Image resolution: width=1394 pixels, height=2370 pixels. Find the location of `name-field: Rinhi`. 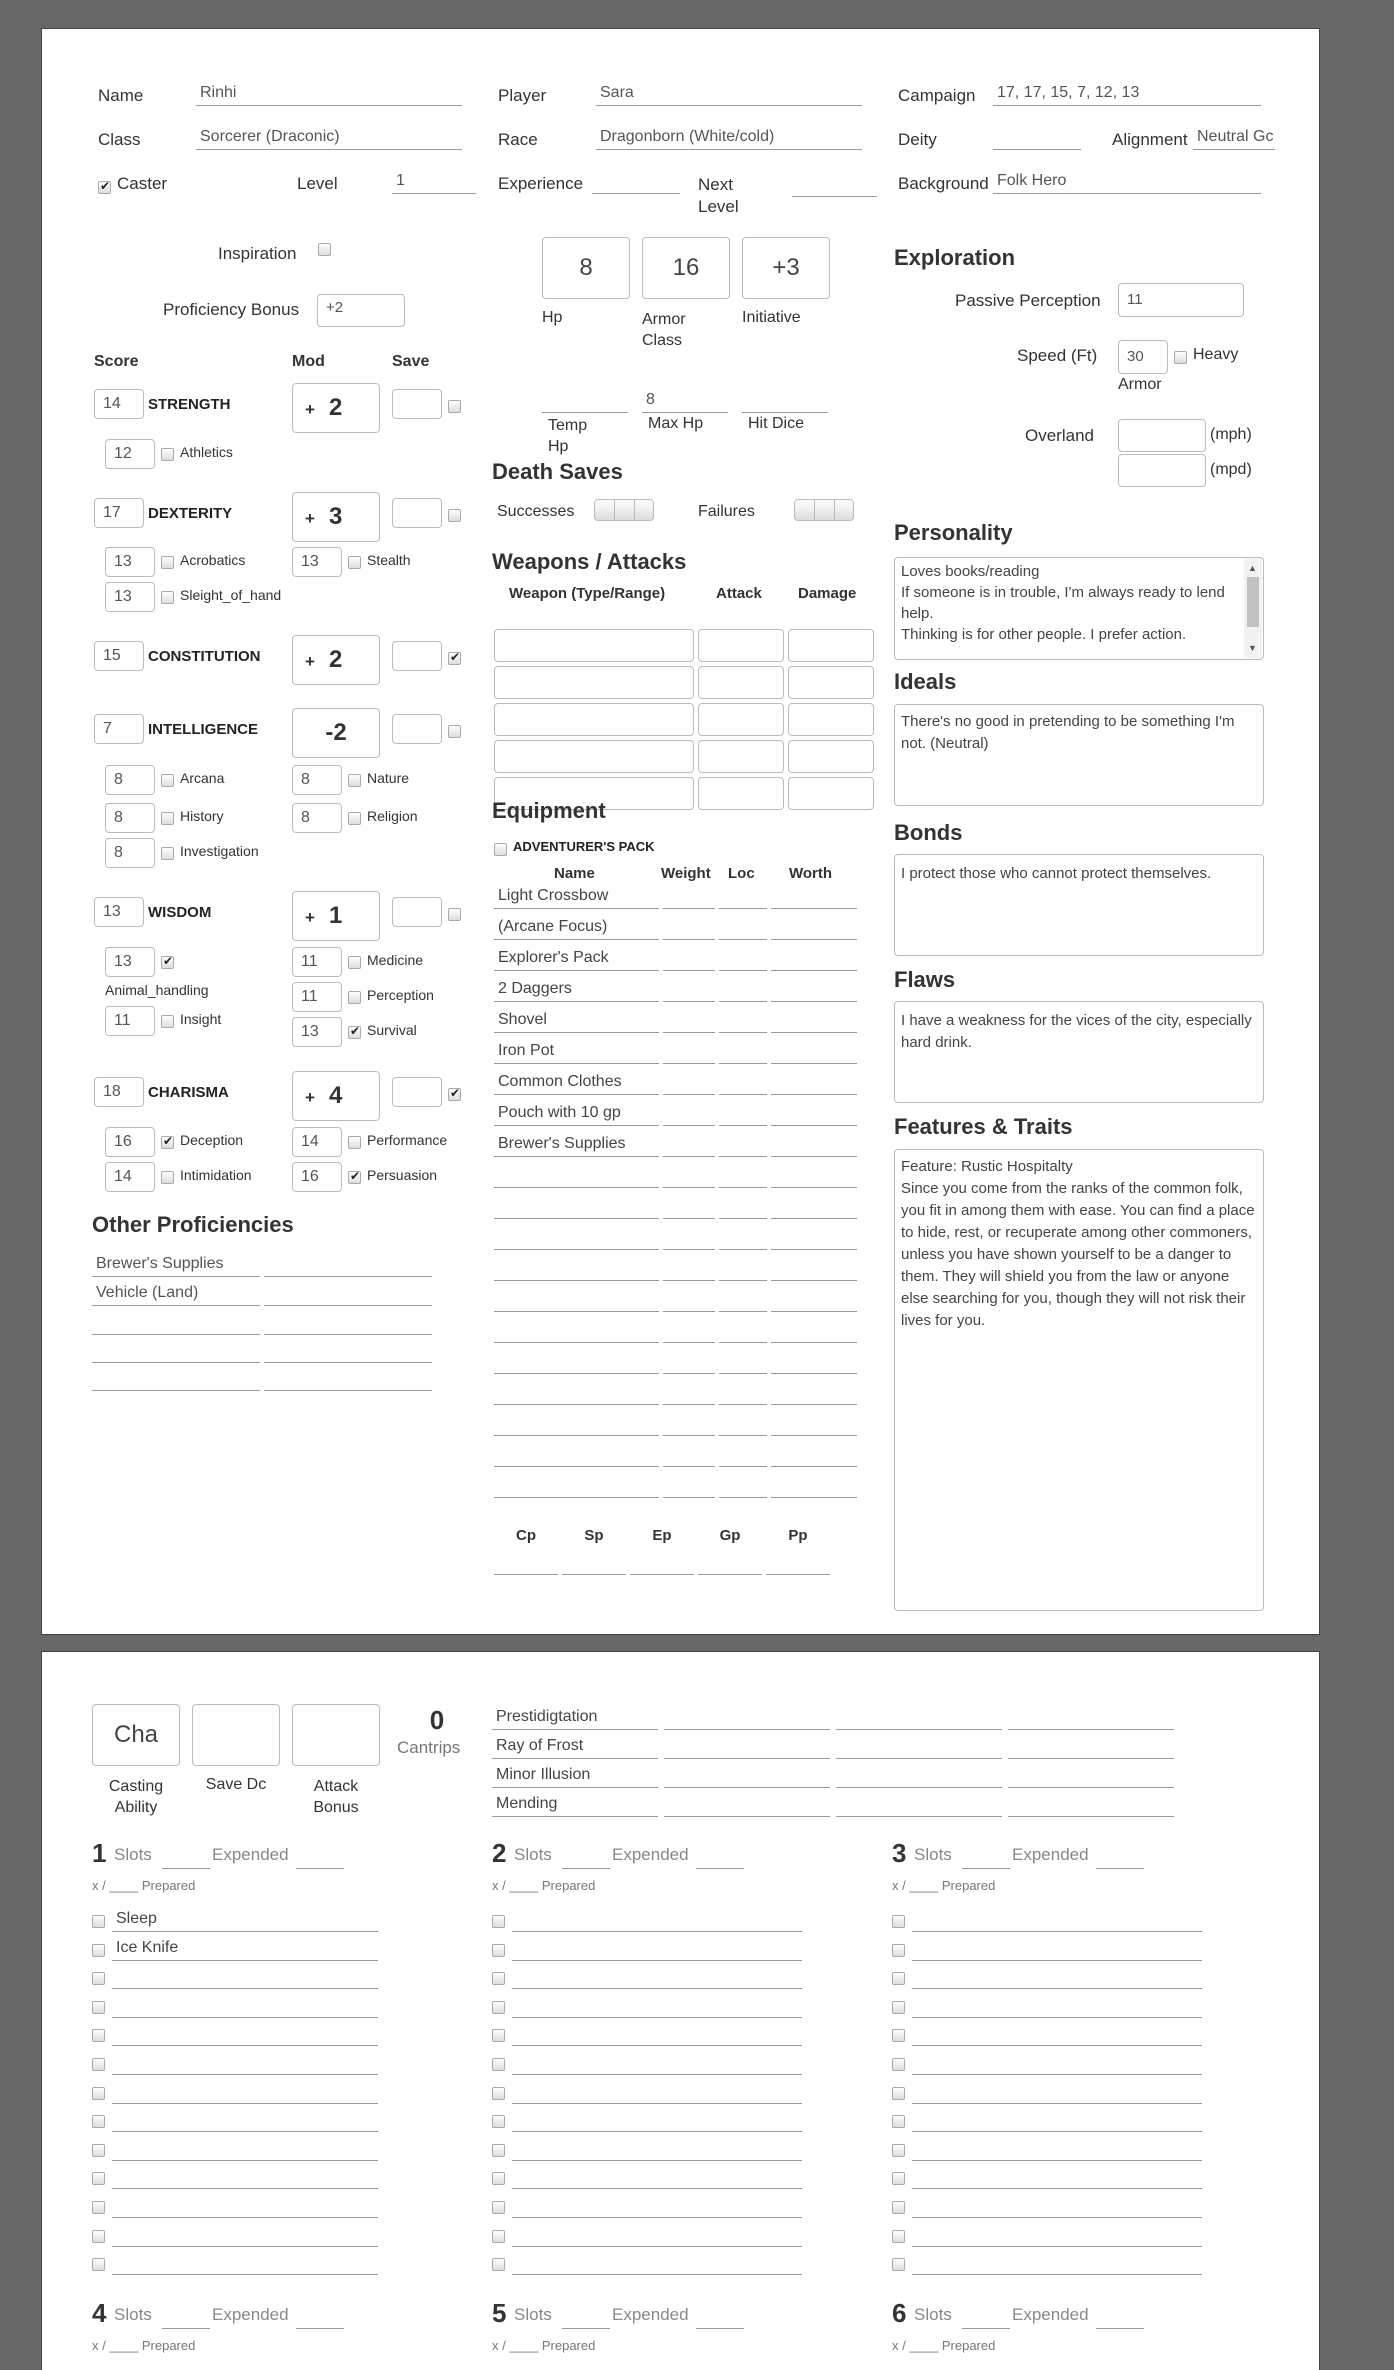

name-field: Rinhi is located at coordinates (329, 94).